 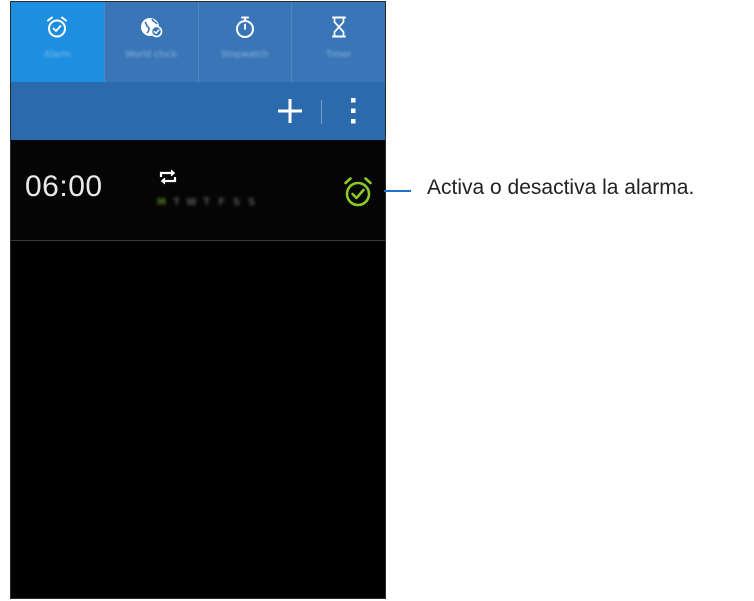 What do you see at coordinates (57, 55) in the screenshot?
I see `tab-label: Alarm` at bounding box center [57, 55].